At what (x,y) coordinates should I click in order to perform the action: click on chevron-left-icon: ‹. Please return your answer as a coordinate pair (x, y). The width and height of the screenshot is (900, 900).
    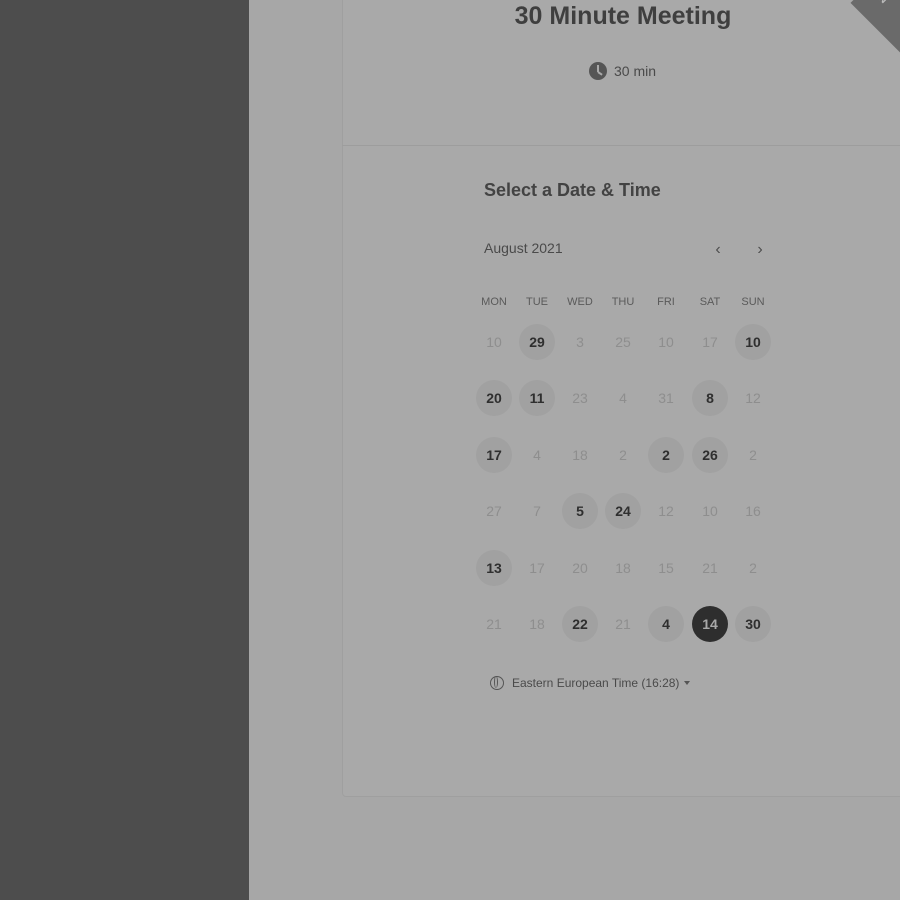
    Looking at the image, I should click on (718, 249).